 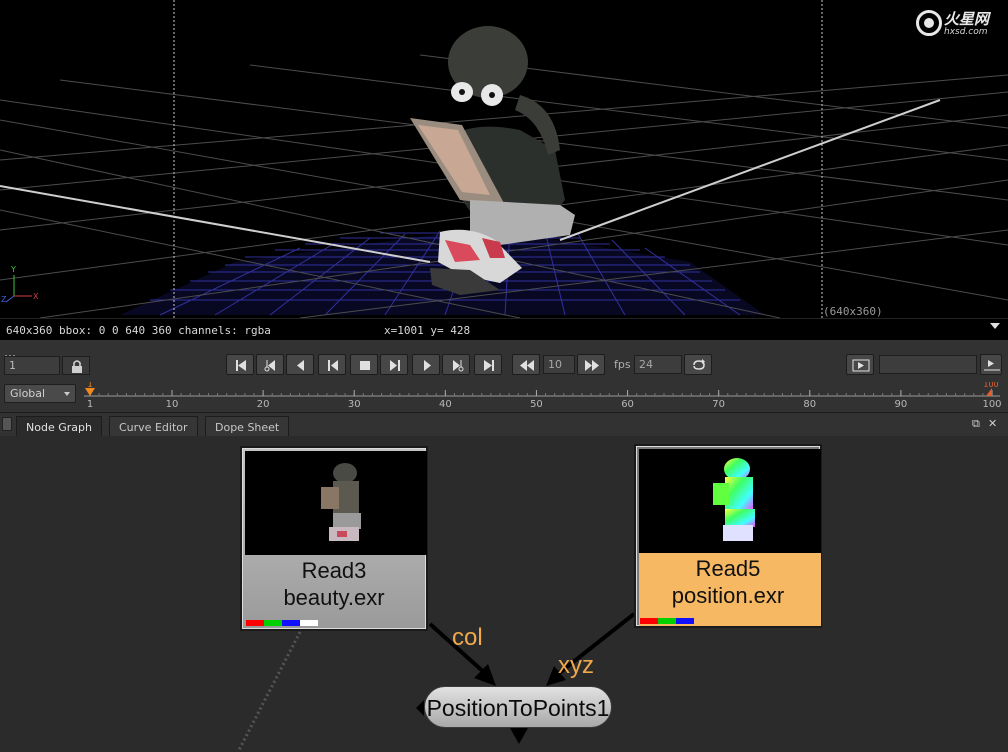 I want to click on frame-increment-input: 10, so click(x=559, y=364).